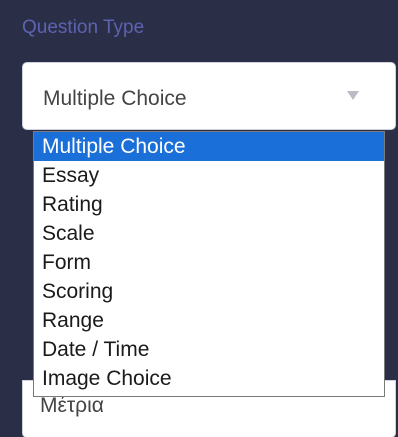  Describe the element at coordinates (209, 233) in the screenshot. I see `dropdown-option-scale: Scale` at that location.